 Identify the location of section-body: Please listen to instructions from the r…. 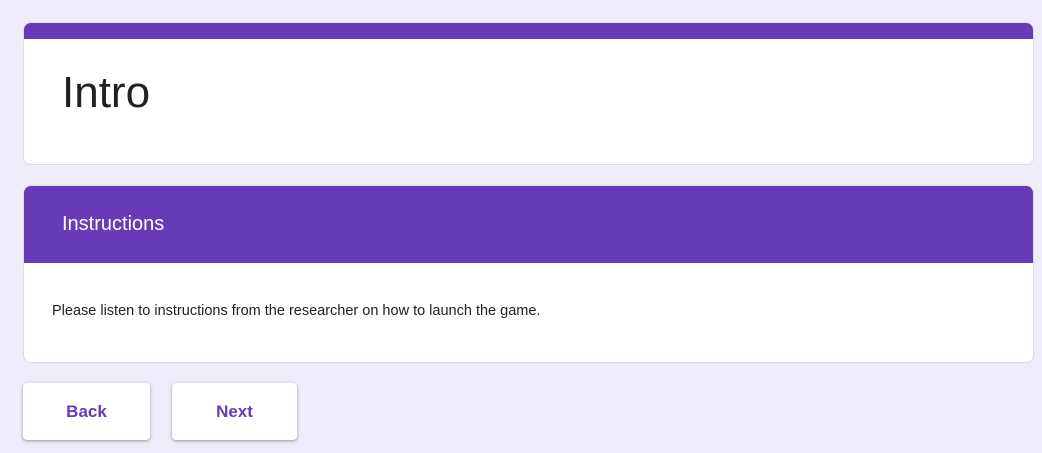
(528, 291).